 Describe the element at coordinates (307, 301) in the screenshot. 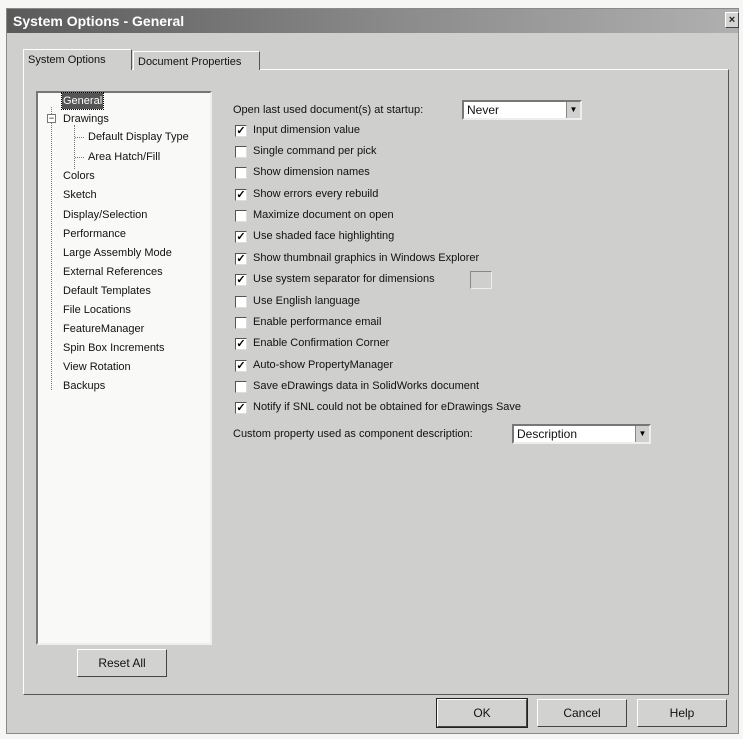

I see `checkbox-label: Use English language` at that location.